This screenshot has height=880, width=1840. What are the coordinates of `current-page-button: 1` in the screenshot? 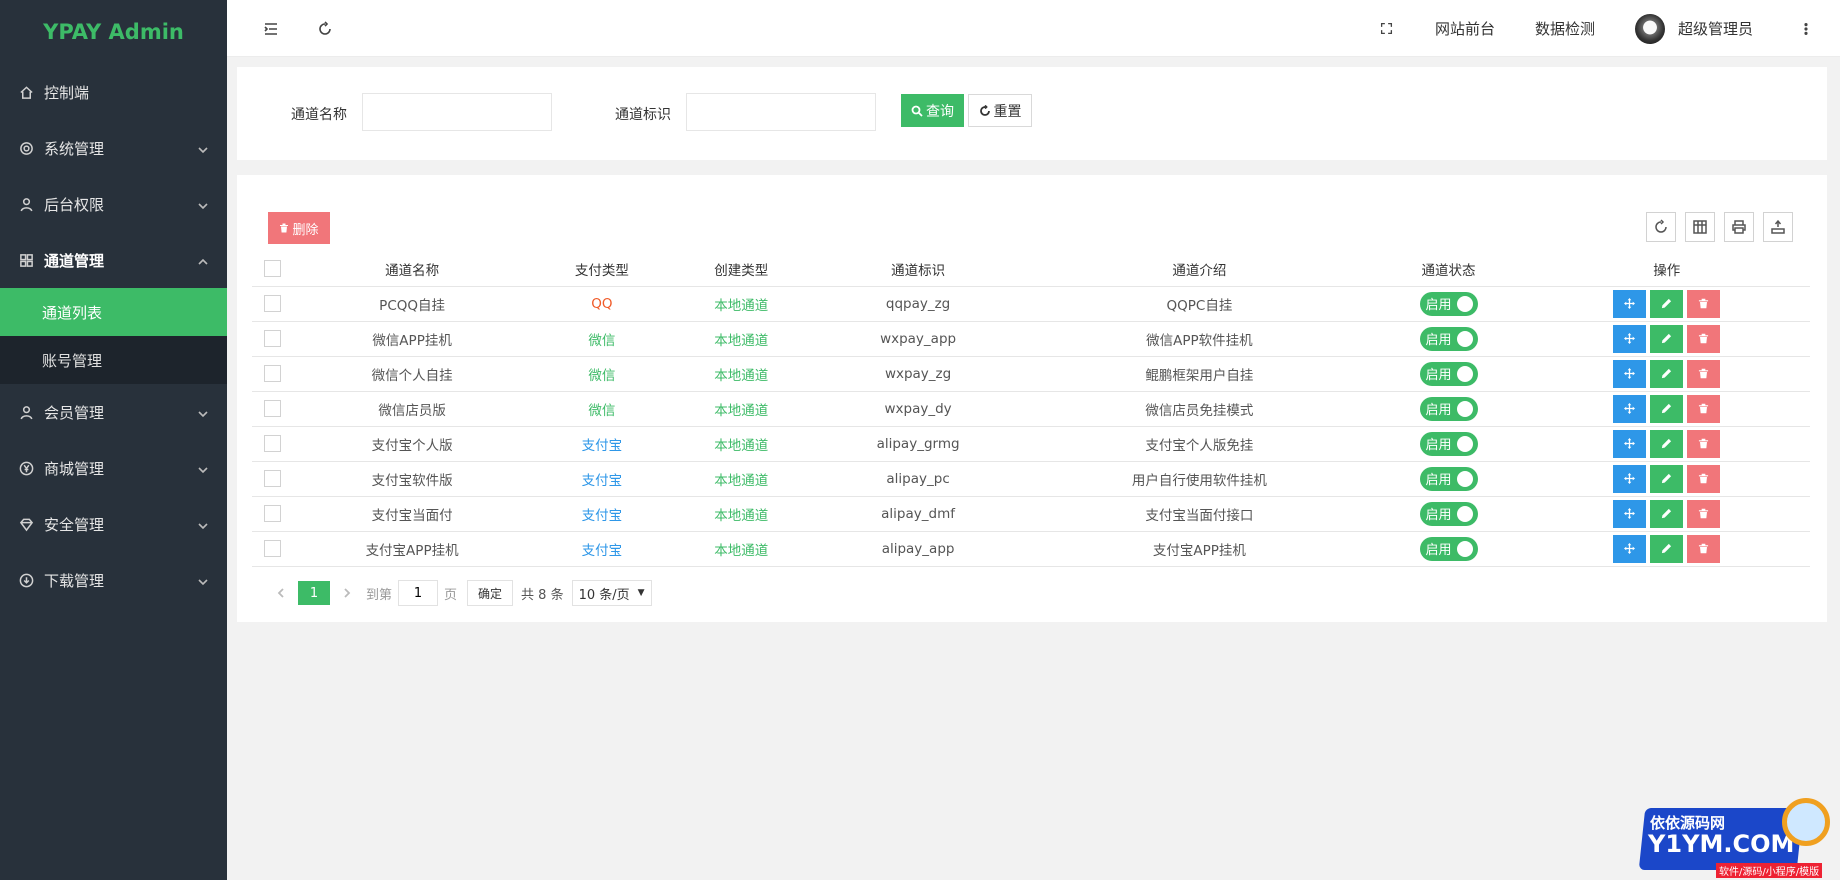 It's located at (314, 593).